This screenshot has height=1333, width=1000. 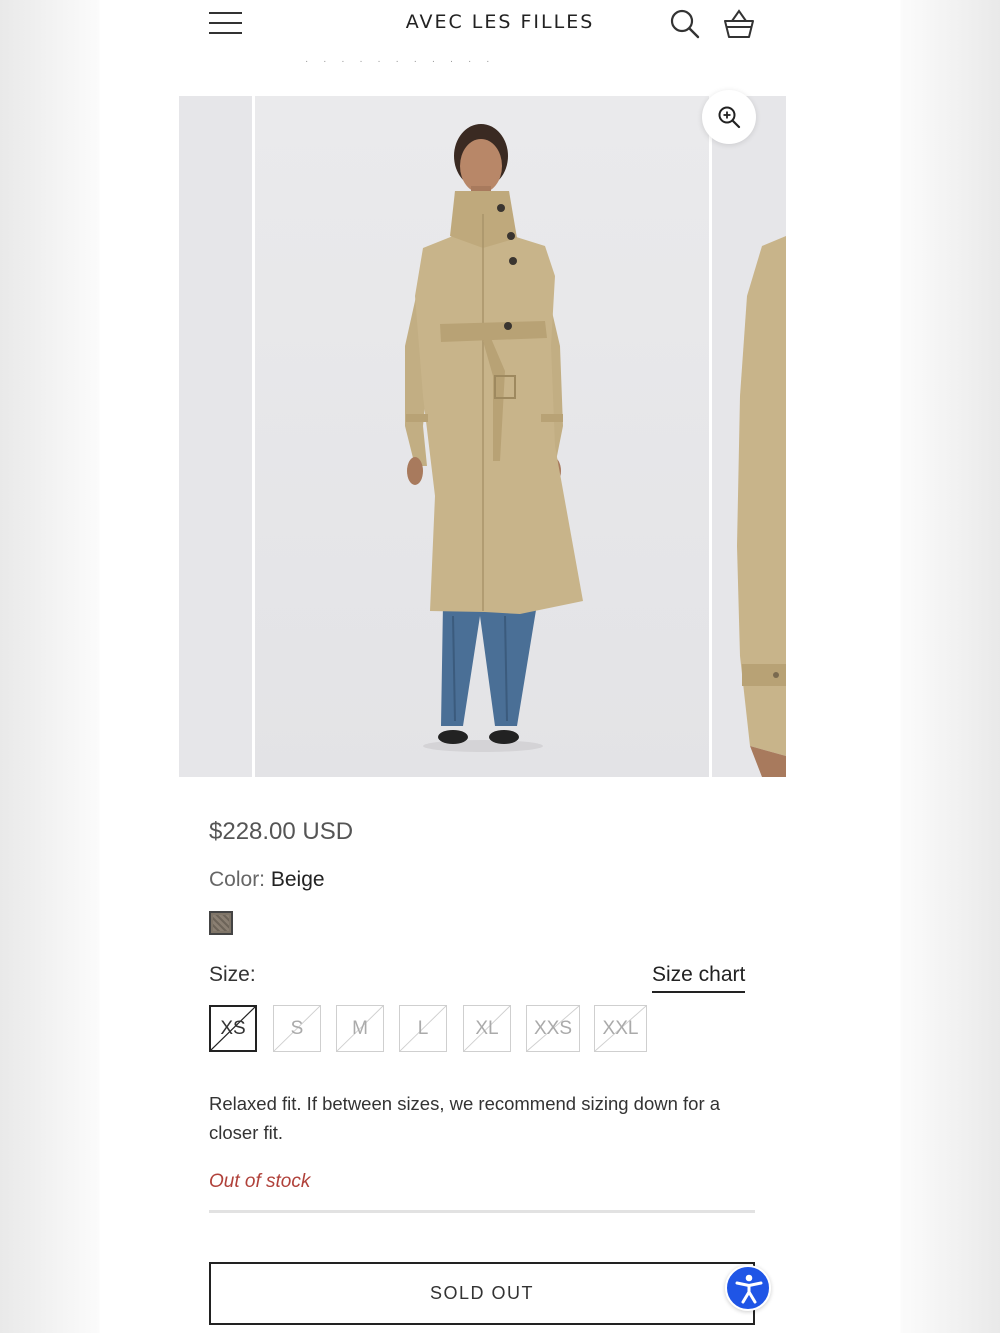 I want to click on zoom-button, so click(x=729, y=117).